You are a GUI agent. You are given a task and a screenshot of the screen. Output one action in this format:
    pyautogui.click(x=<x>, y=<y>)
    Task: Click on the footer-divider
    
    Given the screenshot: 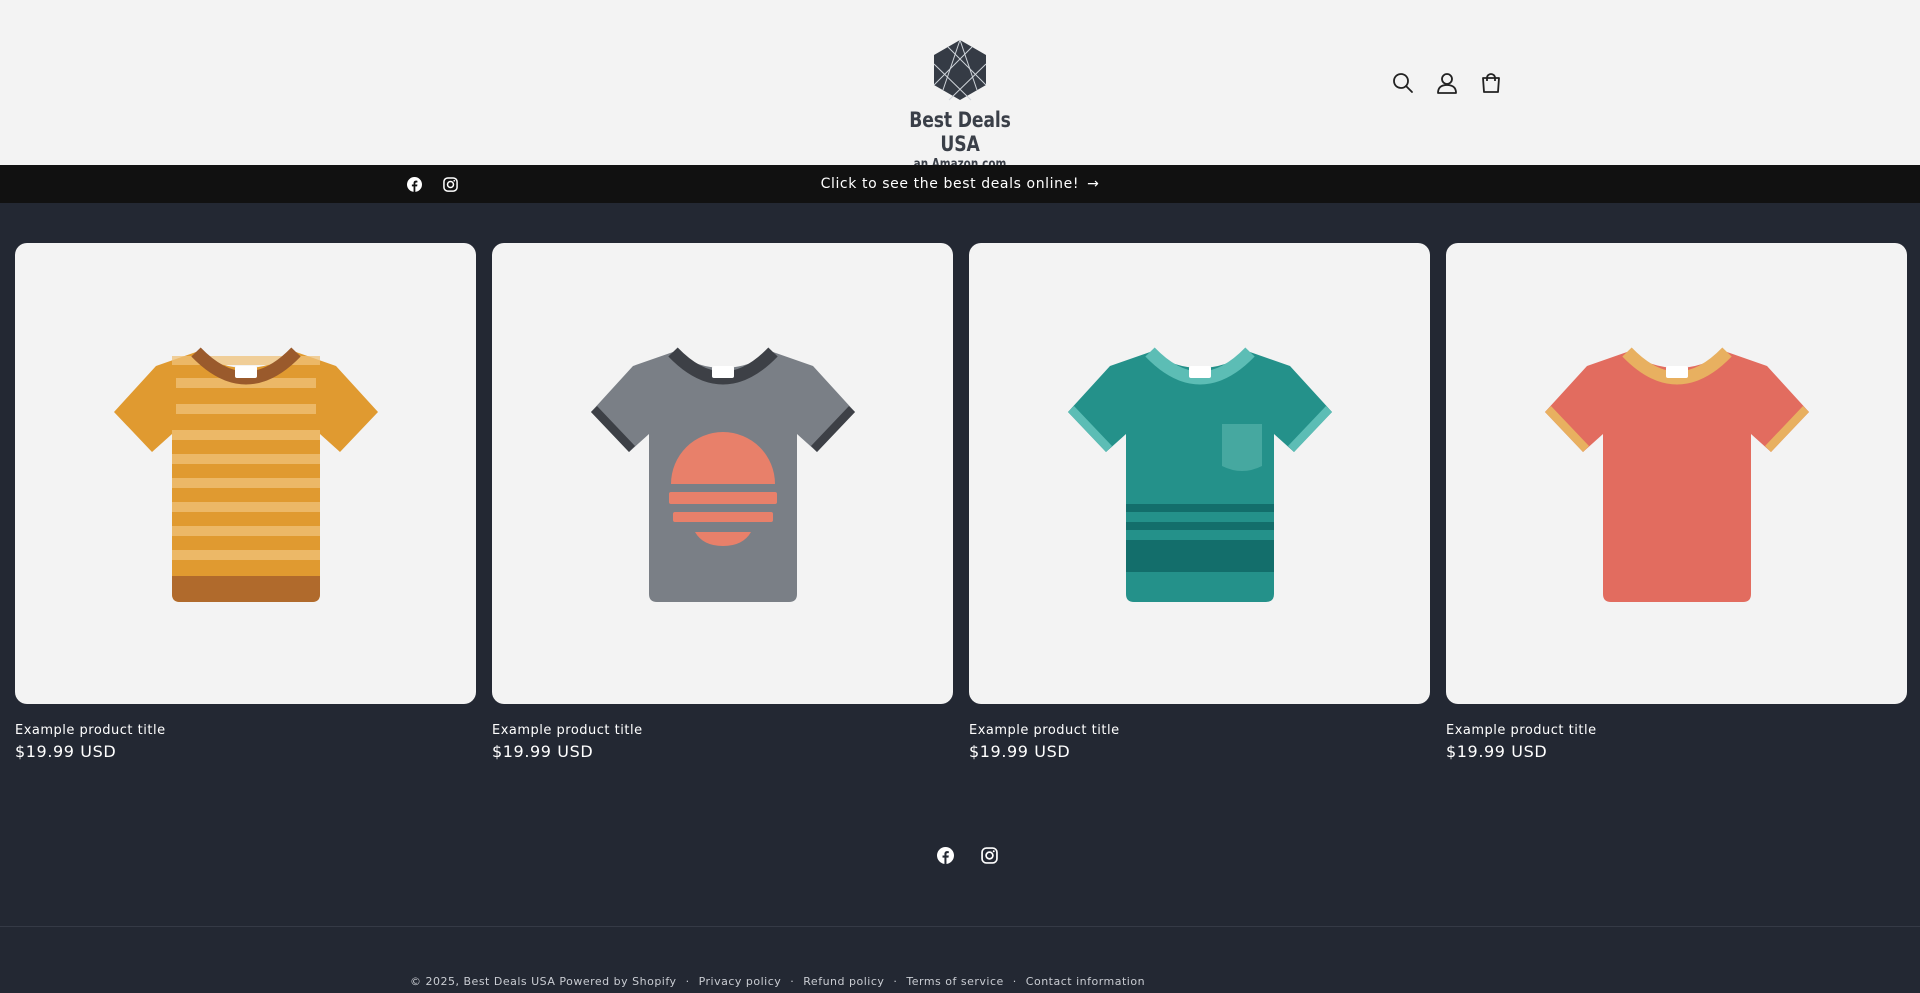 What is the action you would take?
    pyautogui.click(x=960, y=926)
    